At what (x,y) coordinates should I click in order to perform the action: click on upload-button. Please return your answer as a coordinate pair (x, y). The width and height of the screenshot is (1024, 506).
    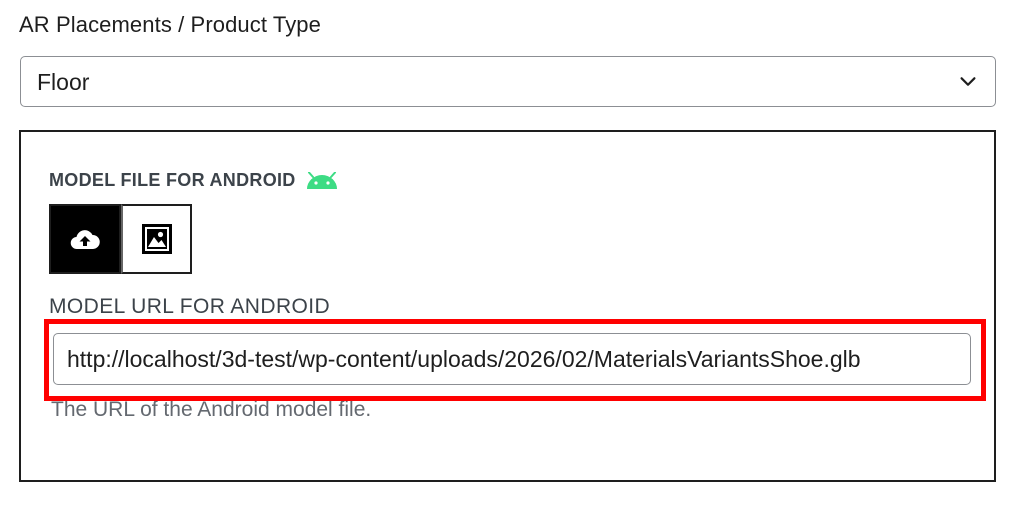
    Looking at the image, I should click on (85, 239).